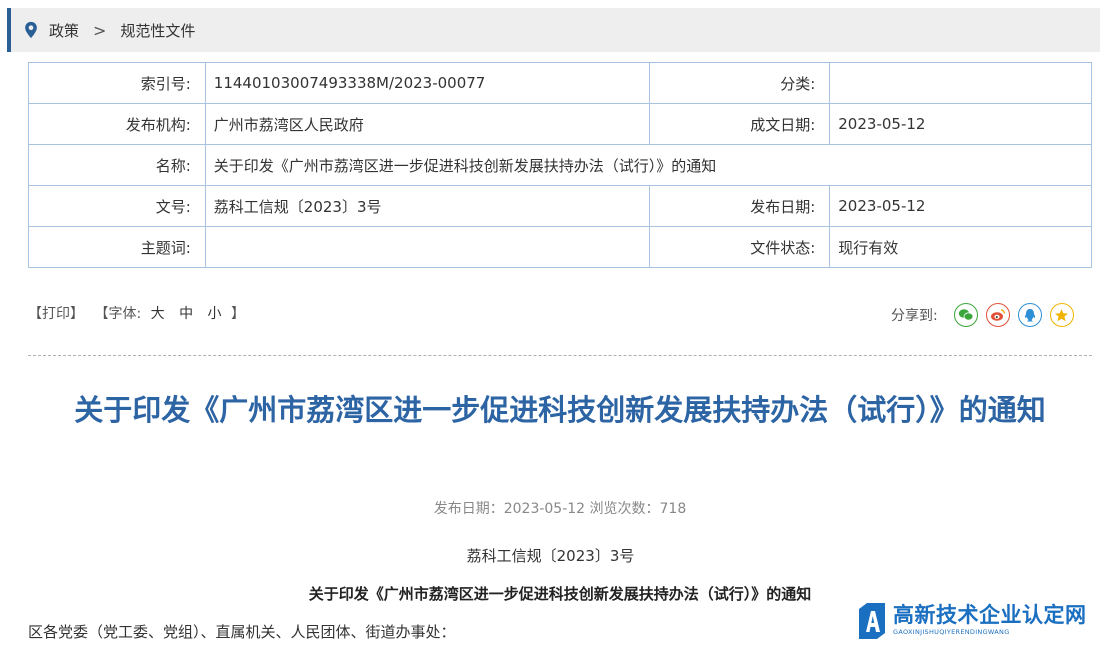 The height and width of the screenshot is (645, 1101). I want to click on status-label: 文件状态:, so click(740, 247).